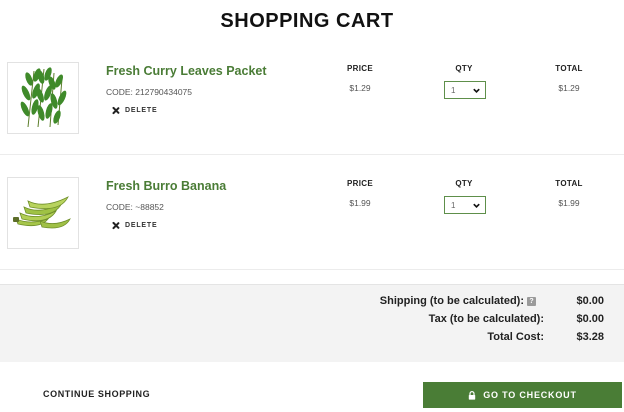  I want to click on banana-image, so click(42, 212).